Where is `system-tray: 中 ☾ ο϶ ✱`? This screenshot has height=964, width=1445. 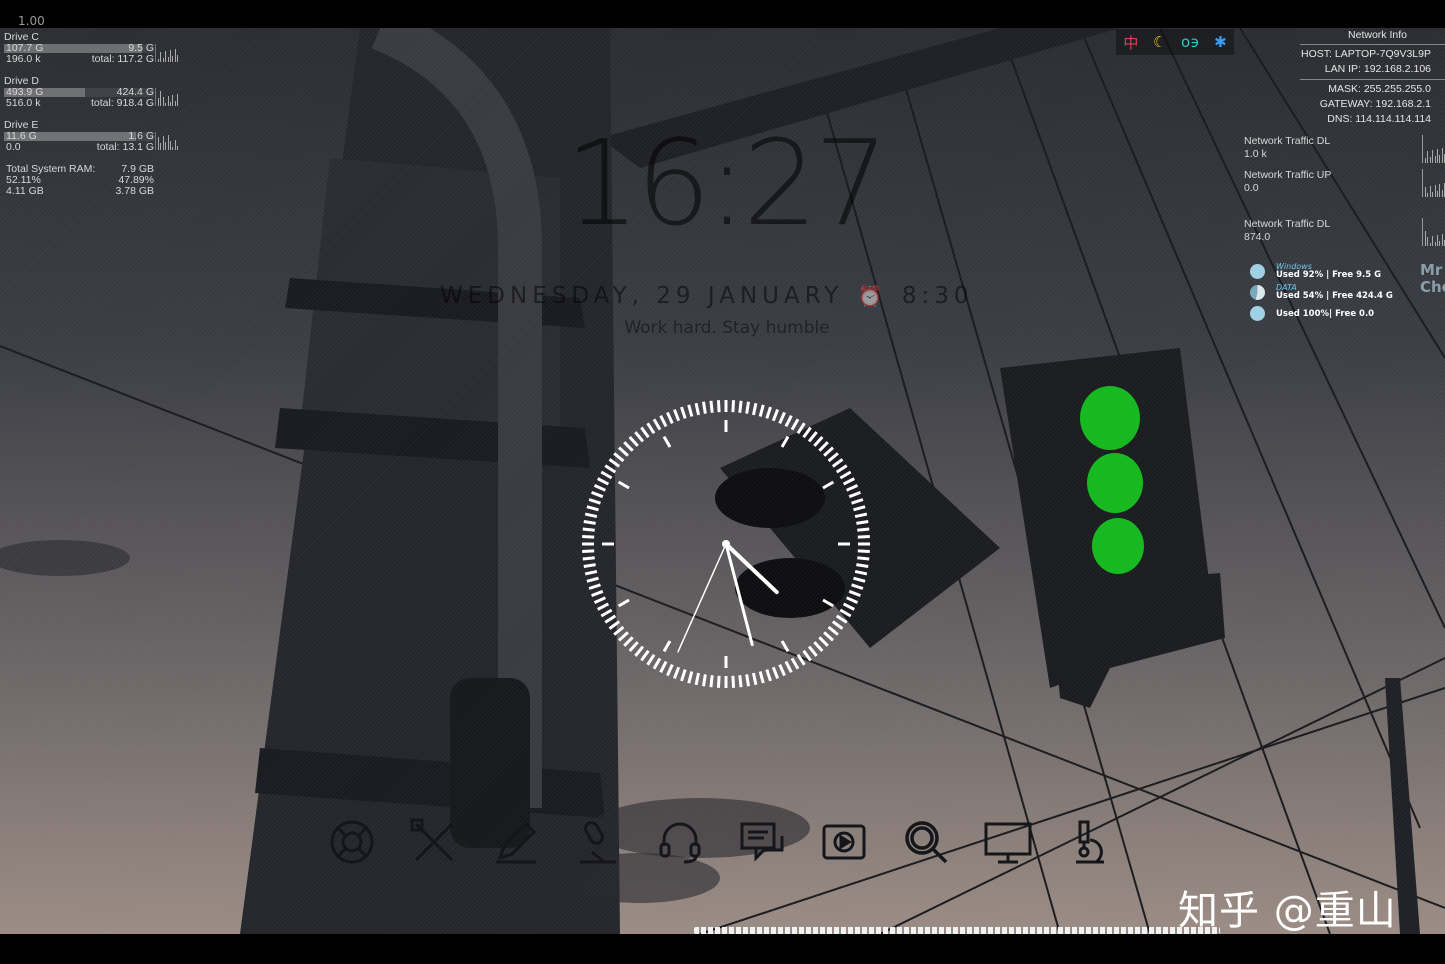 system-tray: 中 ☾ ο϶ ✱ is located at coordinates (1175, 42).